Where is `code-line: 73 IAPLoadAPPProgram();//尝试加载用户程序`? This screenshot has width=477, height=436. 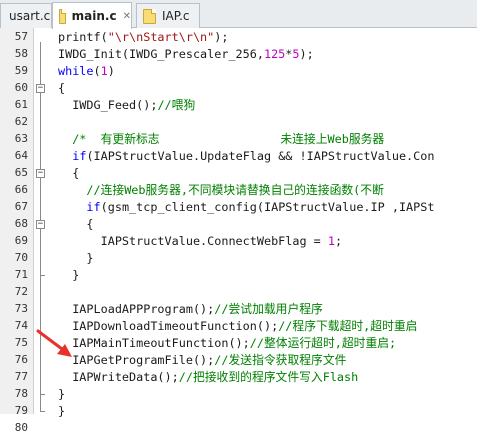
code-line: 73 IAPLoadAPPProgram();//尝试加载用户程序 is located at coordinates (238, 309).